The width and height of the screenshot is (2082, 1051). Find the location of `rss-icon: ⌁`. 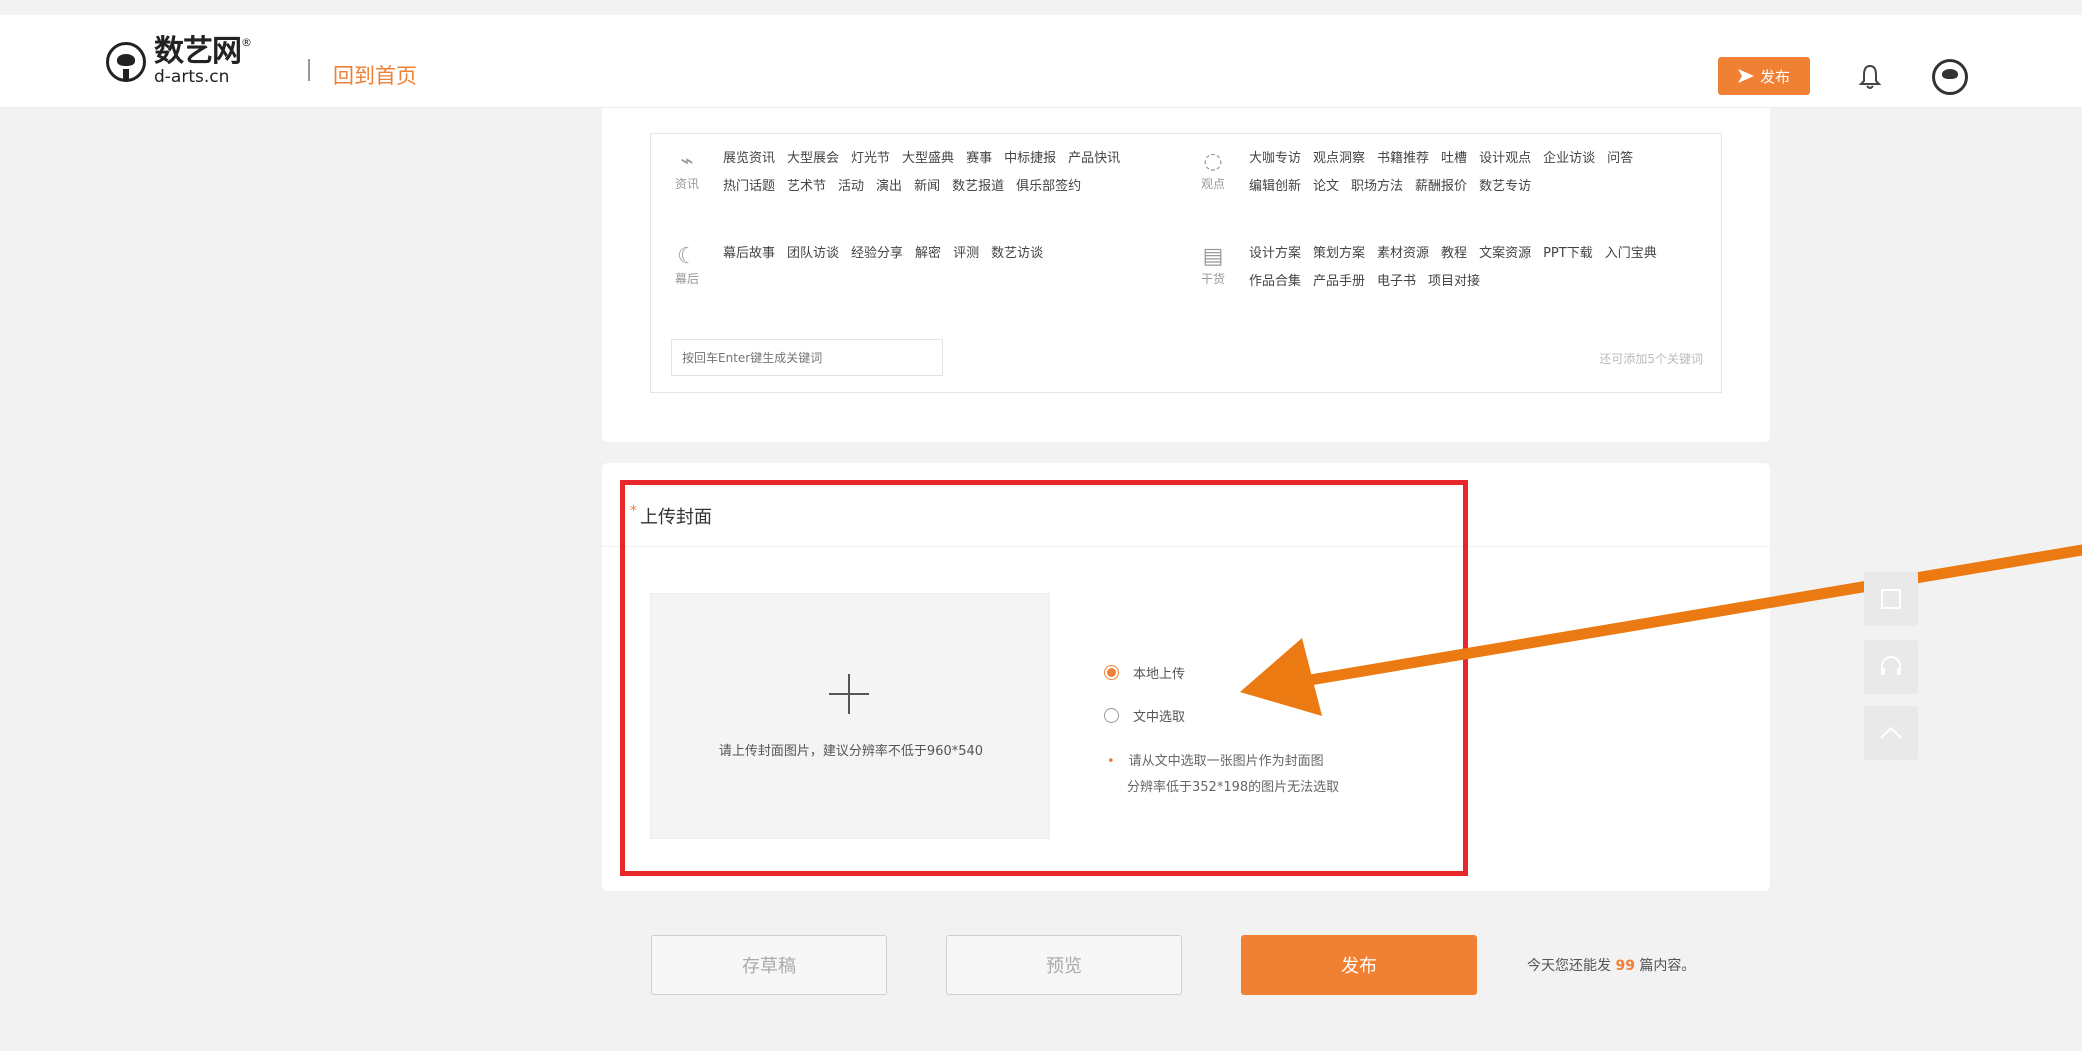

rss-icon: ⌁ is located at coordinates (687, 161).